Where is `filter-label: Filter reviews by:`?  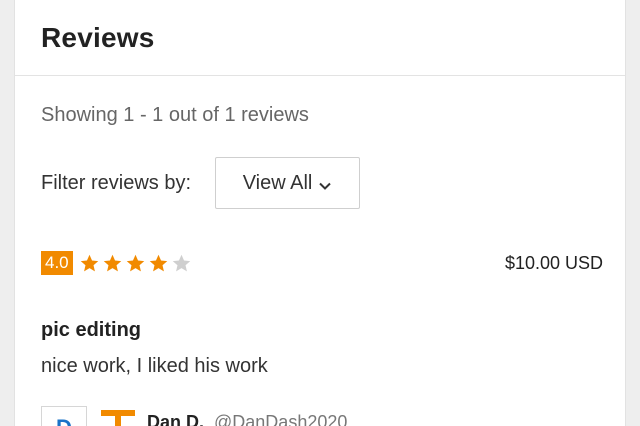 filter-label: Filter reviews by: is located at coordinates (116, 182).